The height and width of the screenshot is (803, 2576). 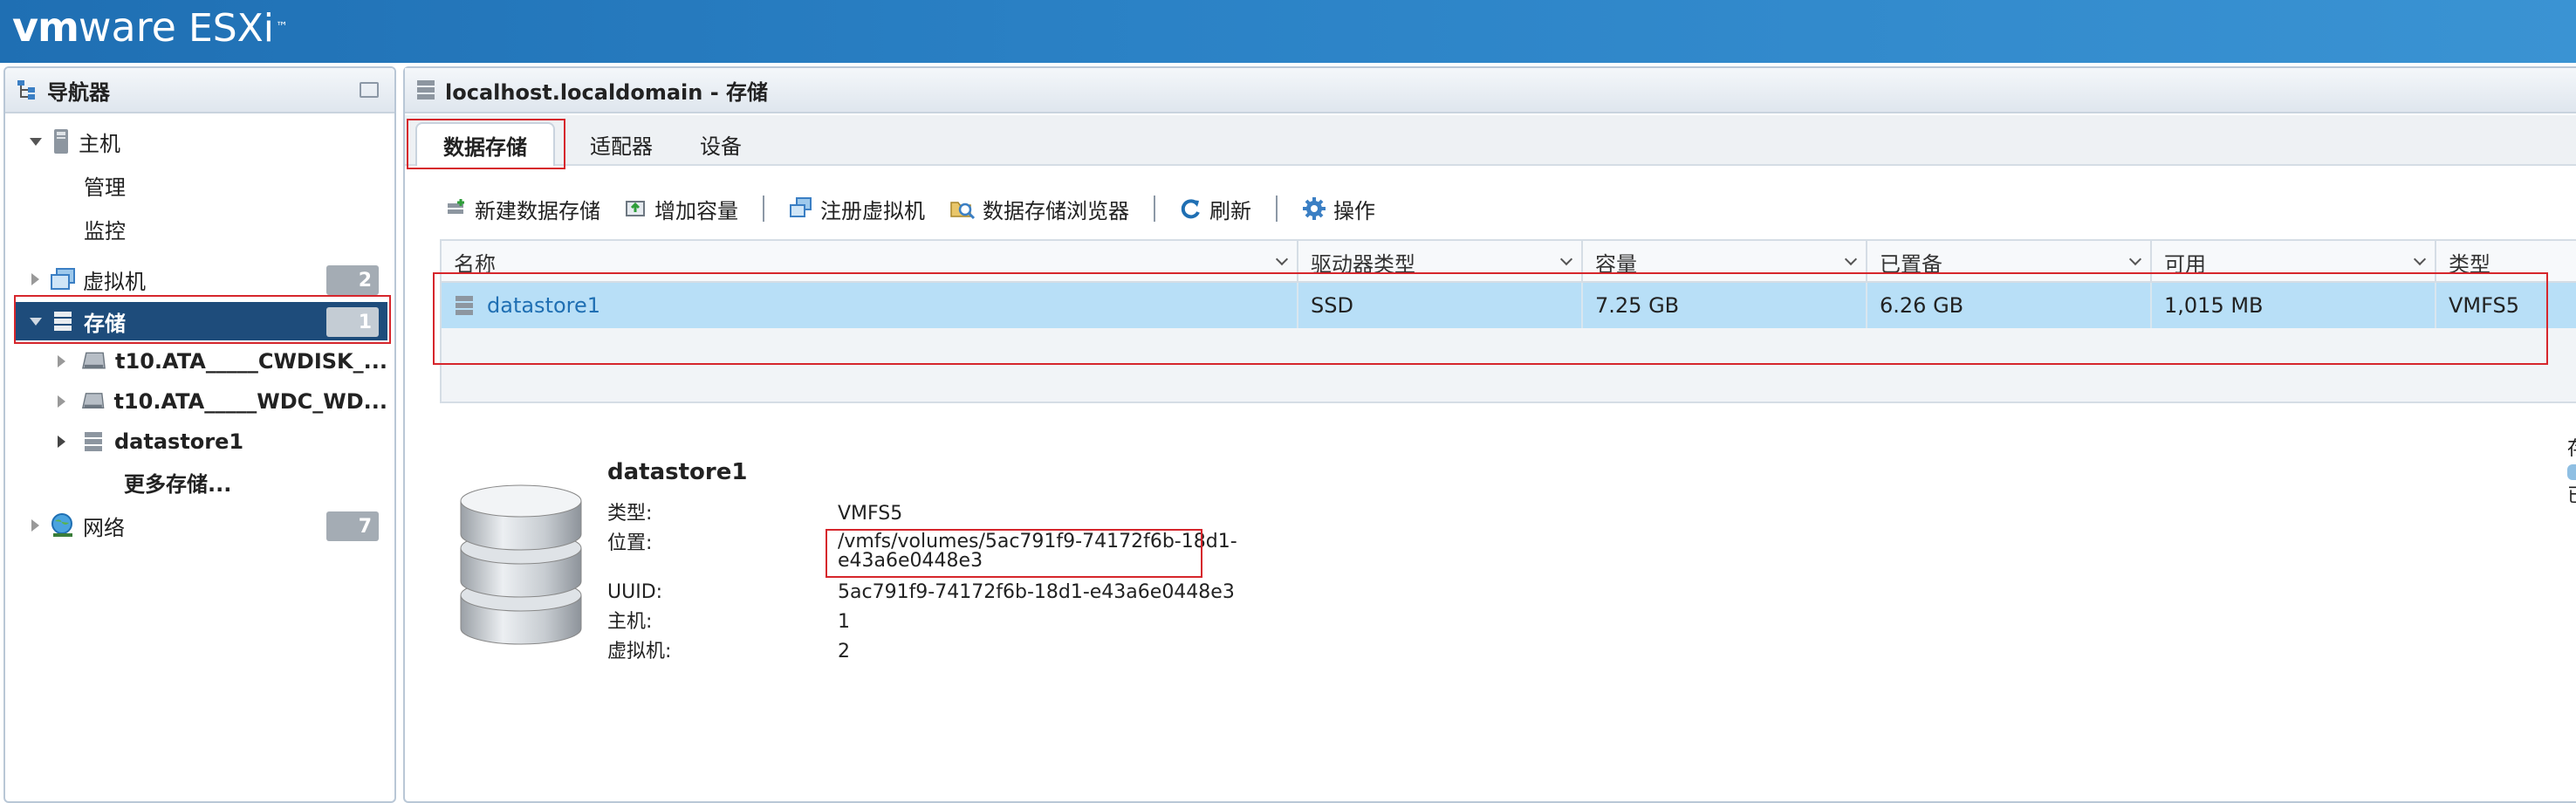 I want to click on cell-provisioned: 6.26 GB, so click(x=2009, y=305).